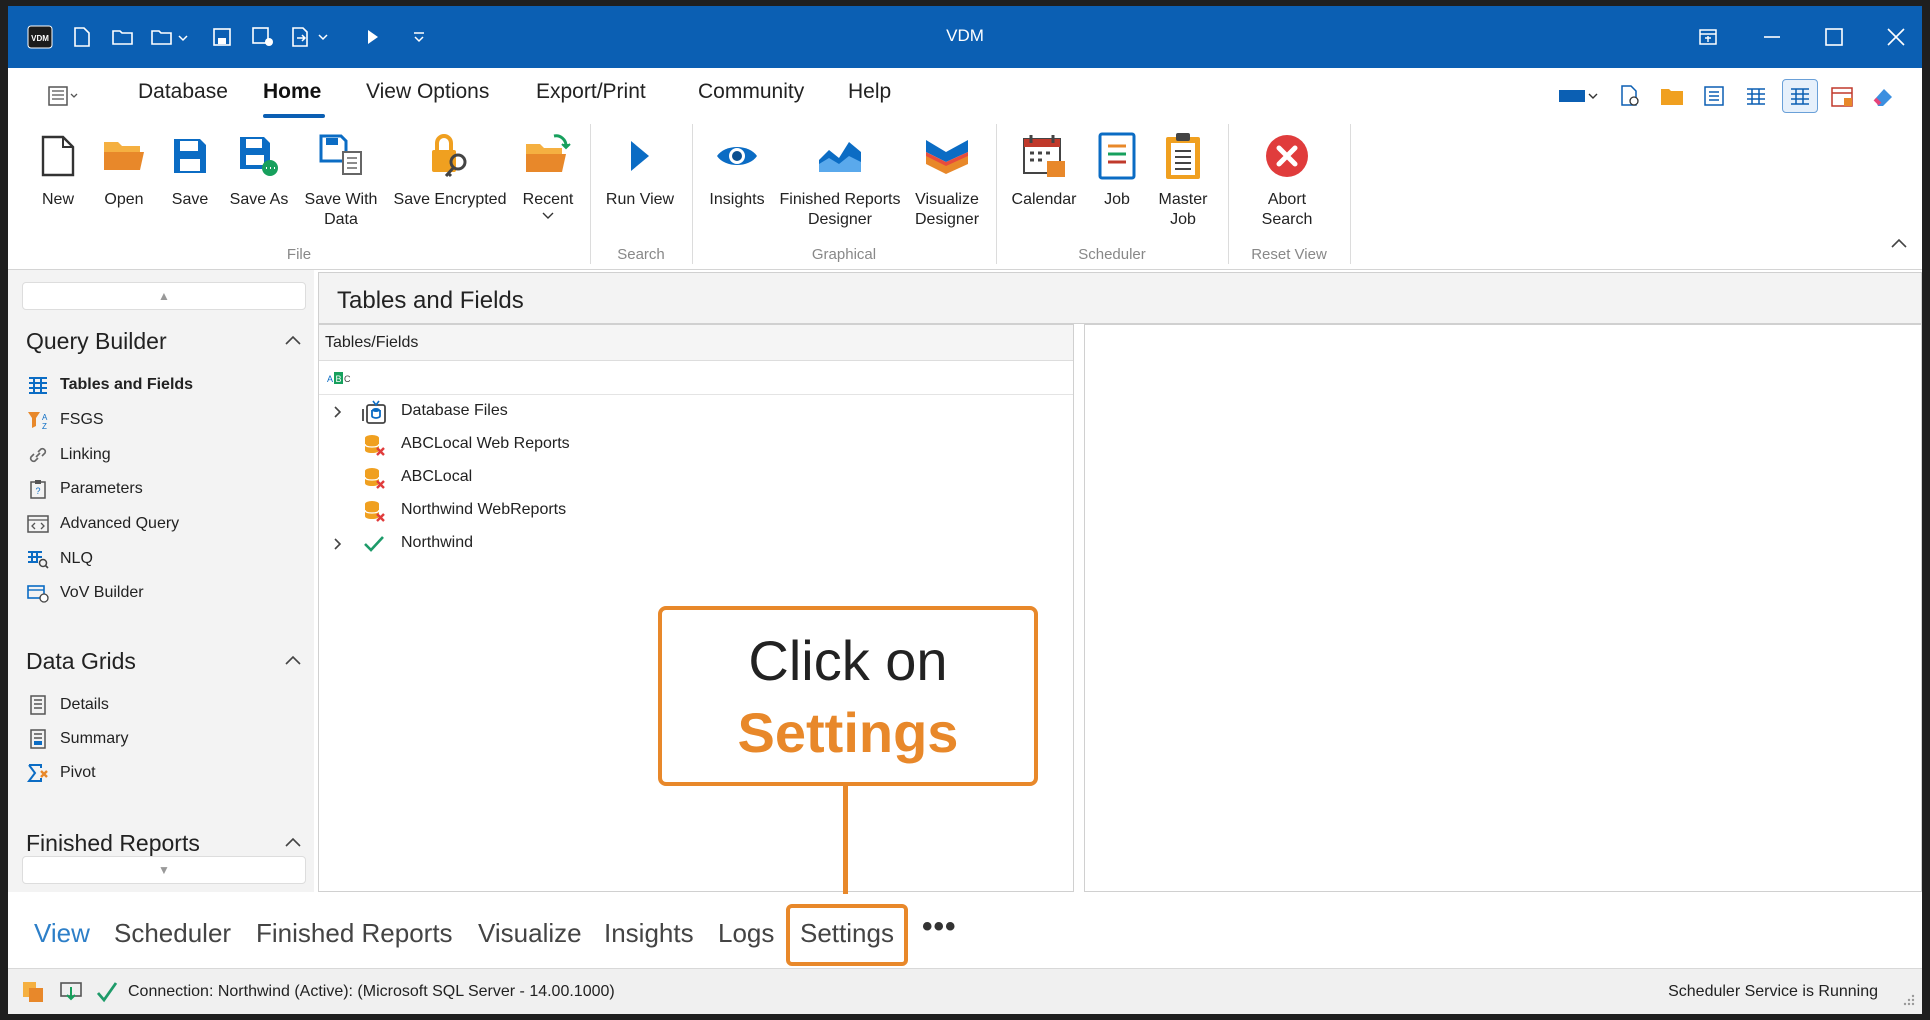 This screenshot has height=1020, width=1930. Describe the element at coordinates (1579, 96) in the screenshot. I see `theme-color-dropdown-icon` at that location.